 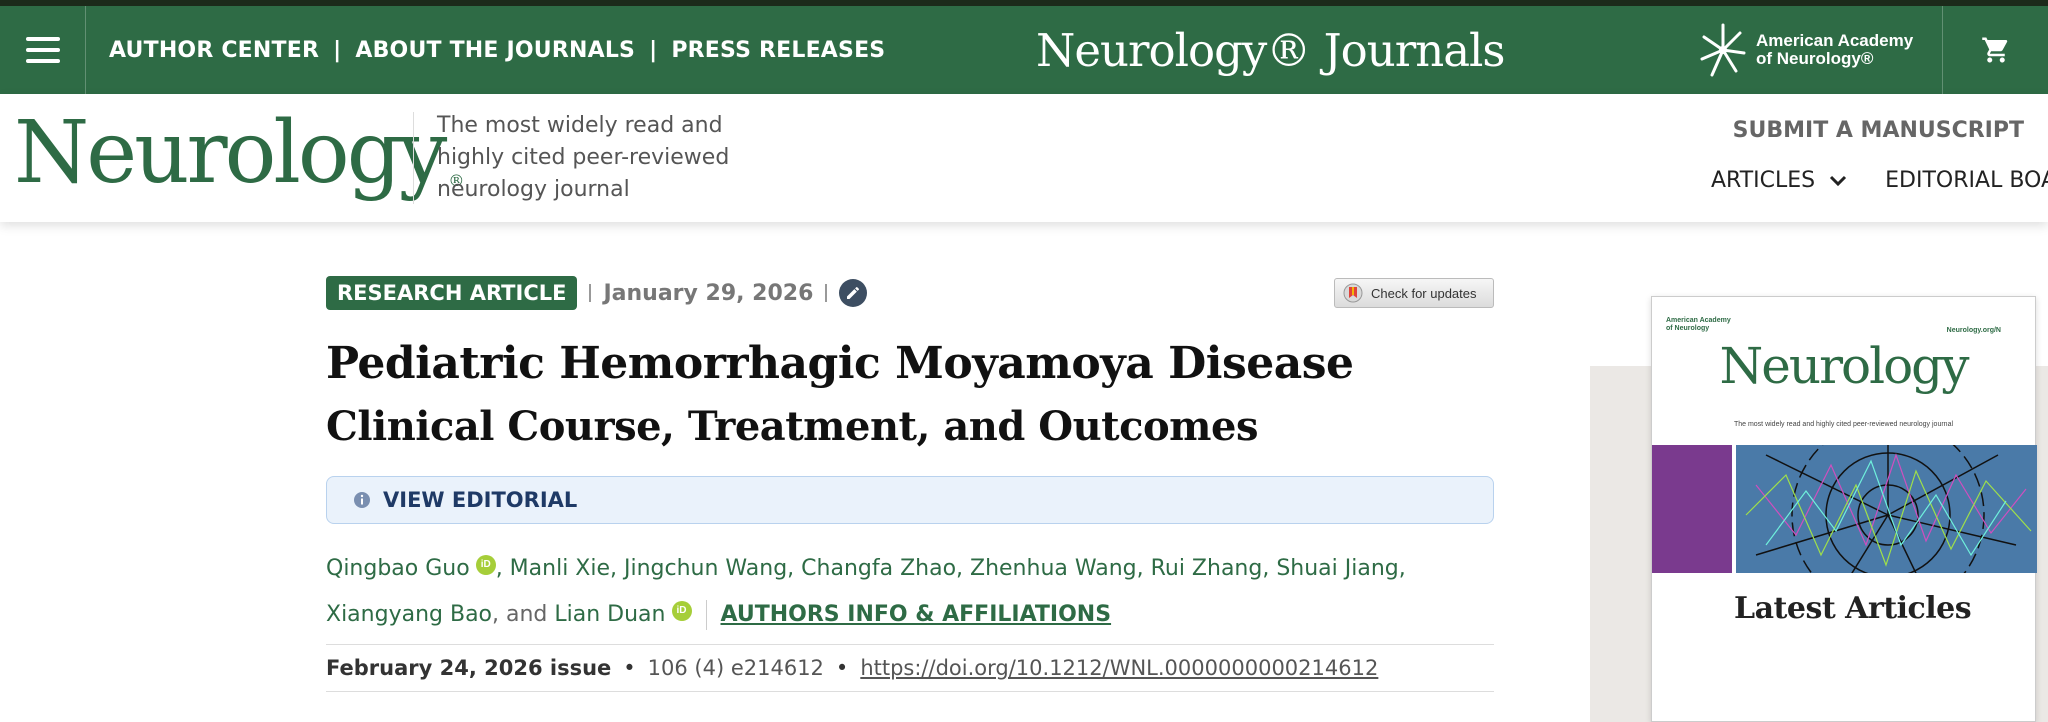 What do you see at coordinates (1835, 40) in the screenshot?
I see `aan-name-line1: American Academy` at bounding box center [1835, 40].